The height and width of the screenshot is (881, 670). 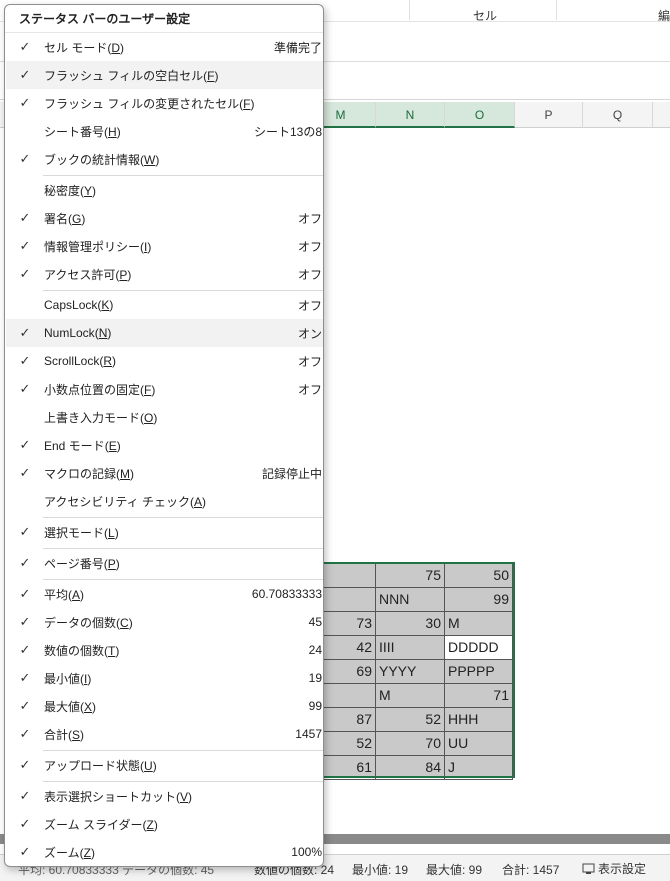 I want to click on range-cell: HHH, so click(x=479, y=720).